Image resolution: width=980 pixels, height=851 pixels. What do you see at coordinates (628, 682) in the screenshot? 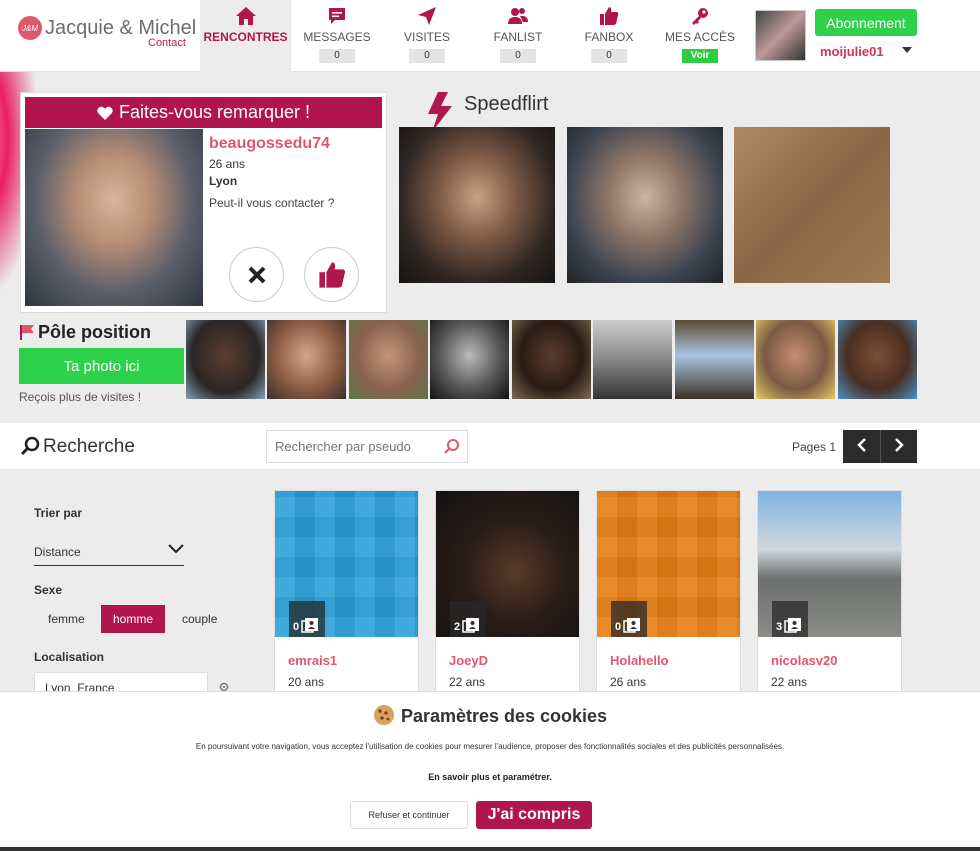
I see `profile-age: 26 ans` at bounding box center [628, 682].